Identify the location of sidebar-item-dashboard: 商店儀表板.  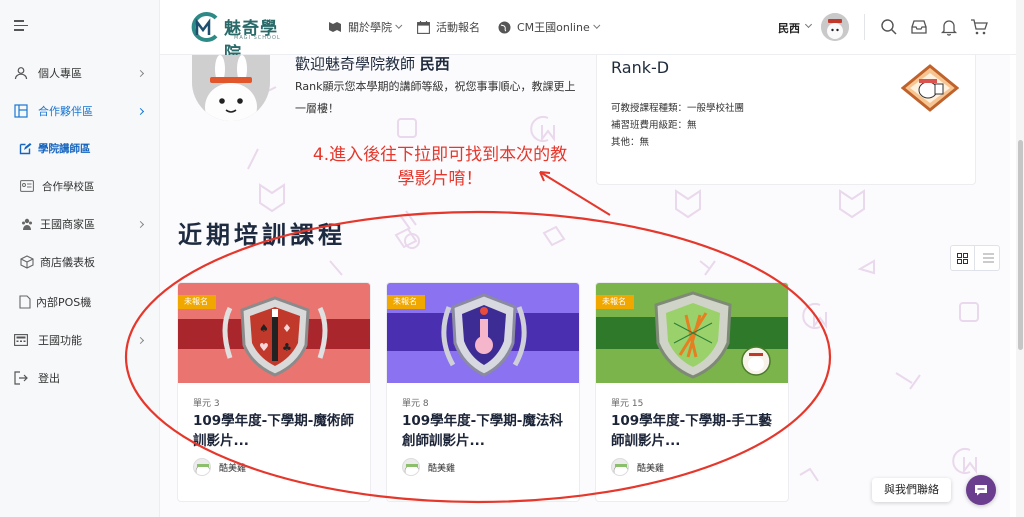
(79, 262).